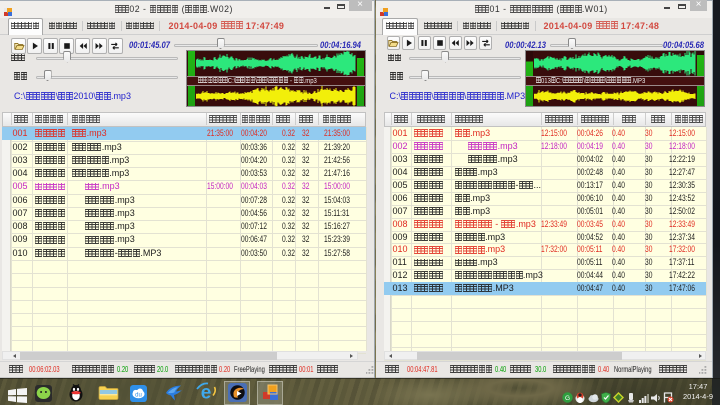 The image size is (720, 405). Describe the element at coordinates (206, 393) in the screenshot. I see `svg-text: e` at that location.